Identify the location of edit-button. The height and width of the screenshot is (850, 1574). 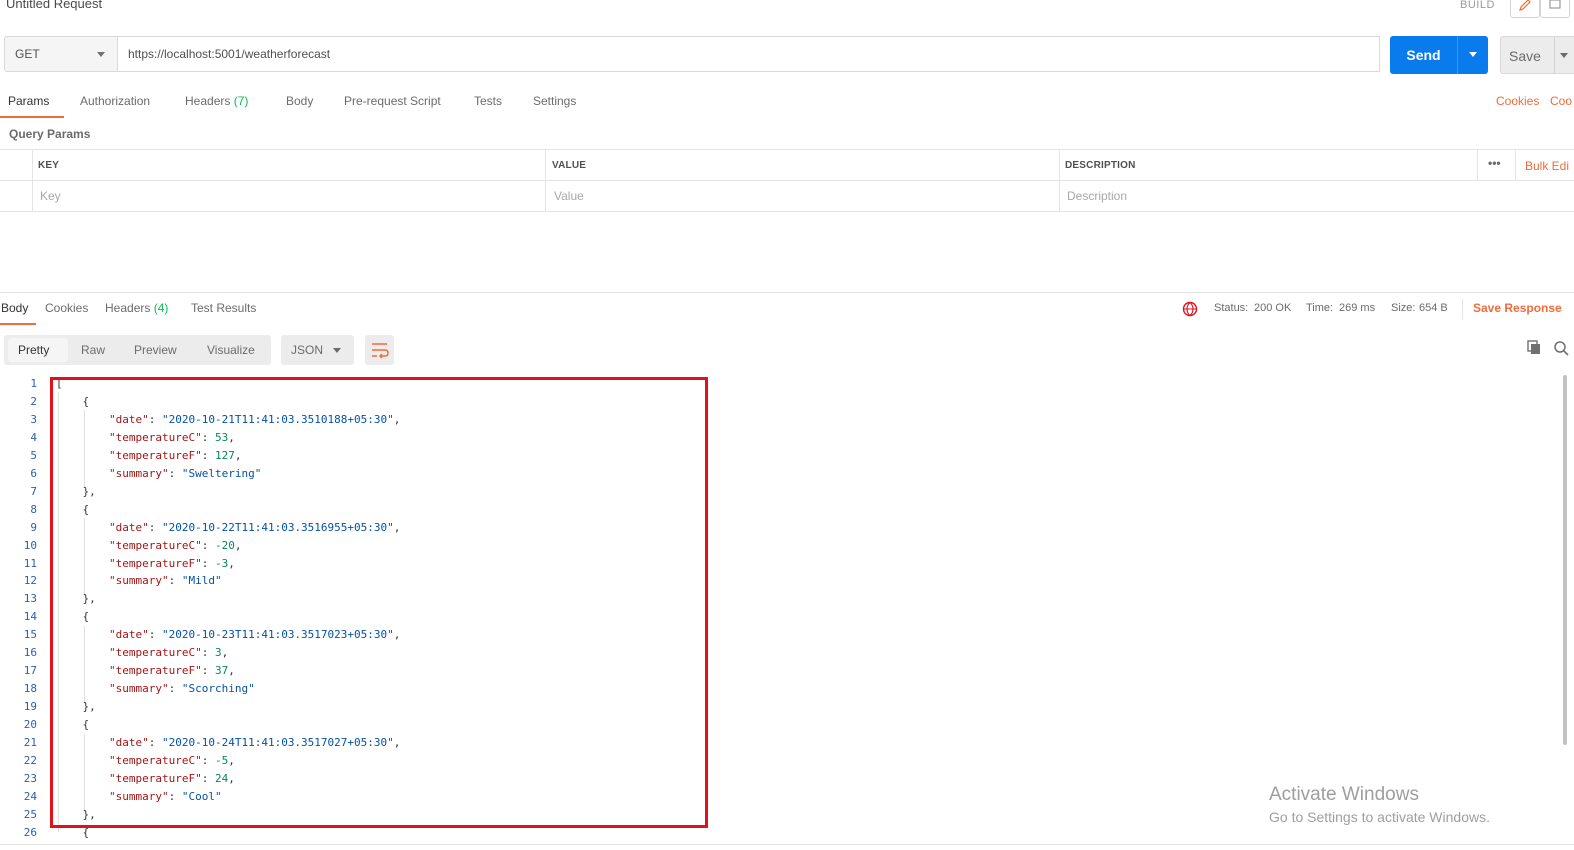
(1525, 9).